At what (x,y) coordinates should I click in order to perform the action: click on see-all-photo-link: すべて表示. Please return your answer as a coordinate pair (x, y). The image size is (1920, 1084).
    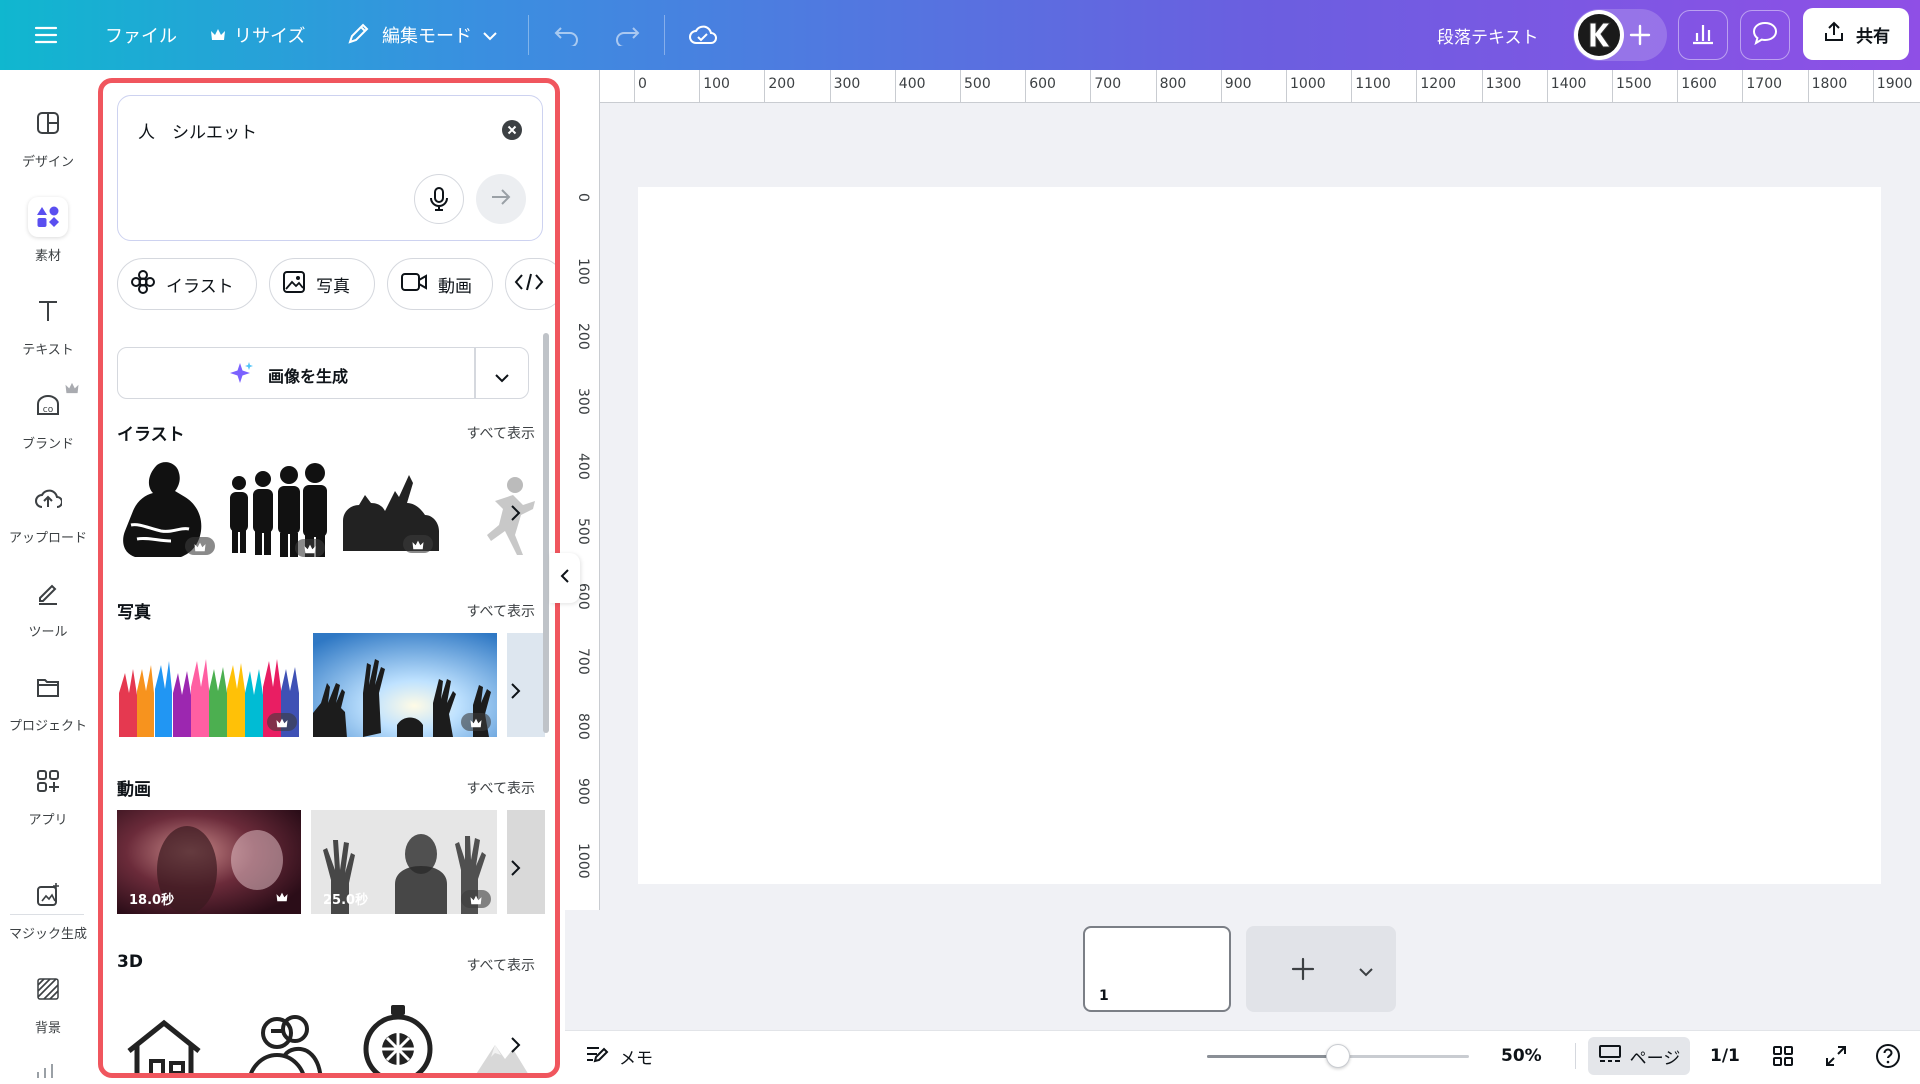
    Looking at the image, I should click on (501, 611).